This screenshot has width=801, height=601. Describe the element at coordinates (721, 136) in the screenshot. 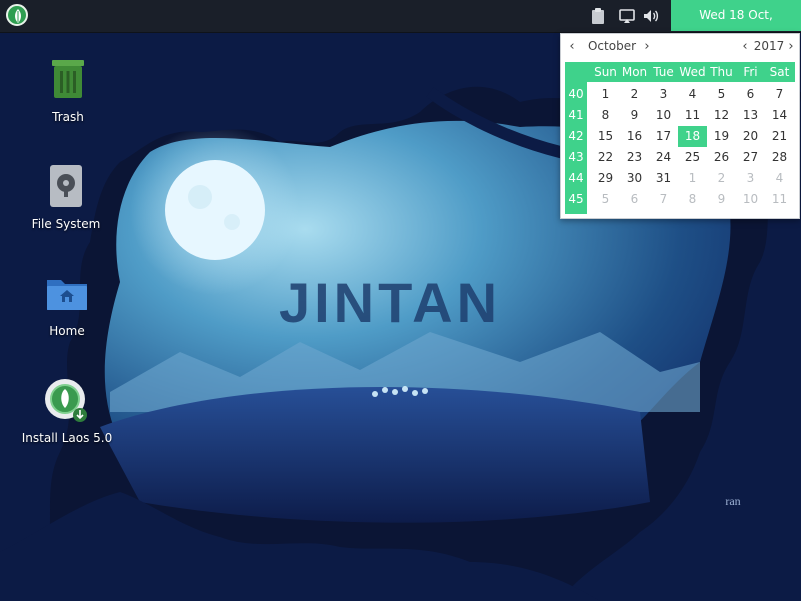

I see `calendar-day: 19` at that location.